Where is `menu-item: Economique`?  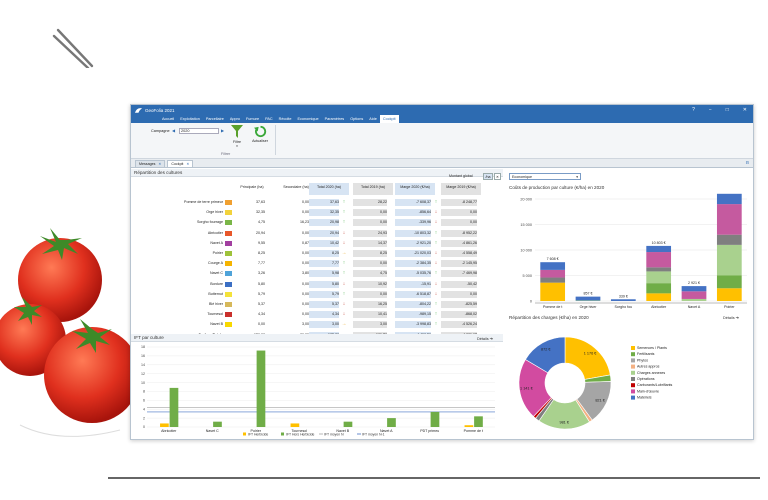
menu-item: Economique is located at coordinates (307, 119).